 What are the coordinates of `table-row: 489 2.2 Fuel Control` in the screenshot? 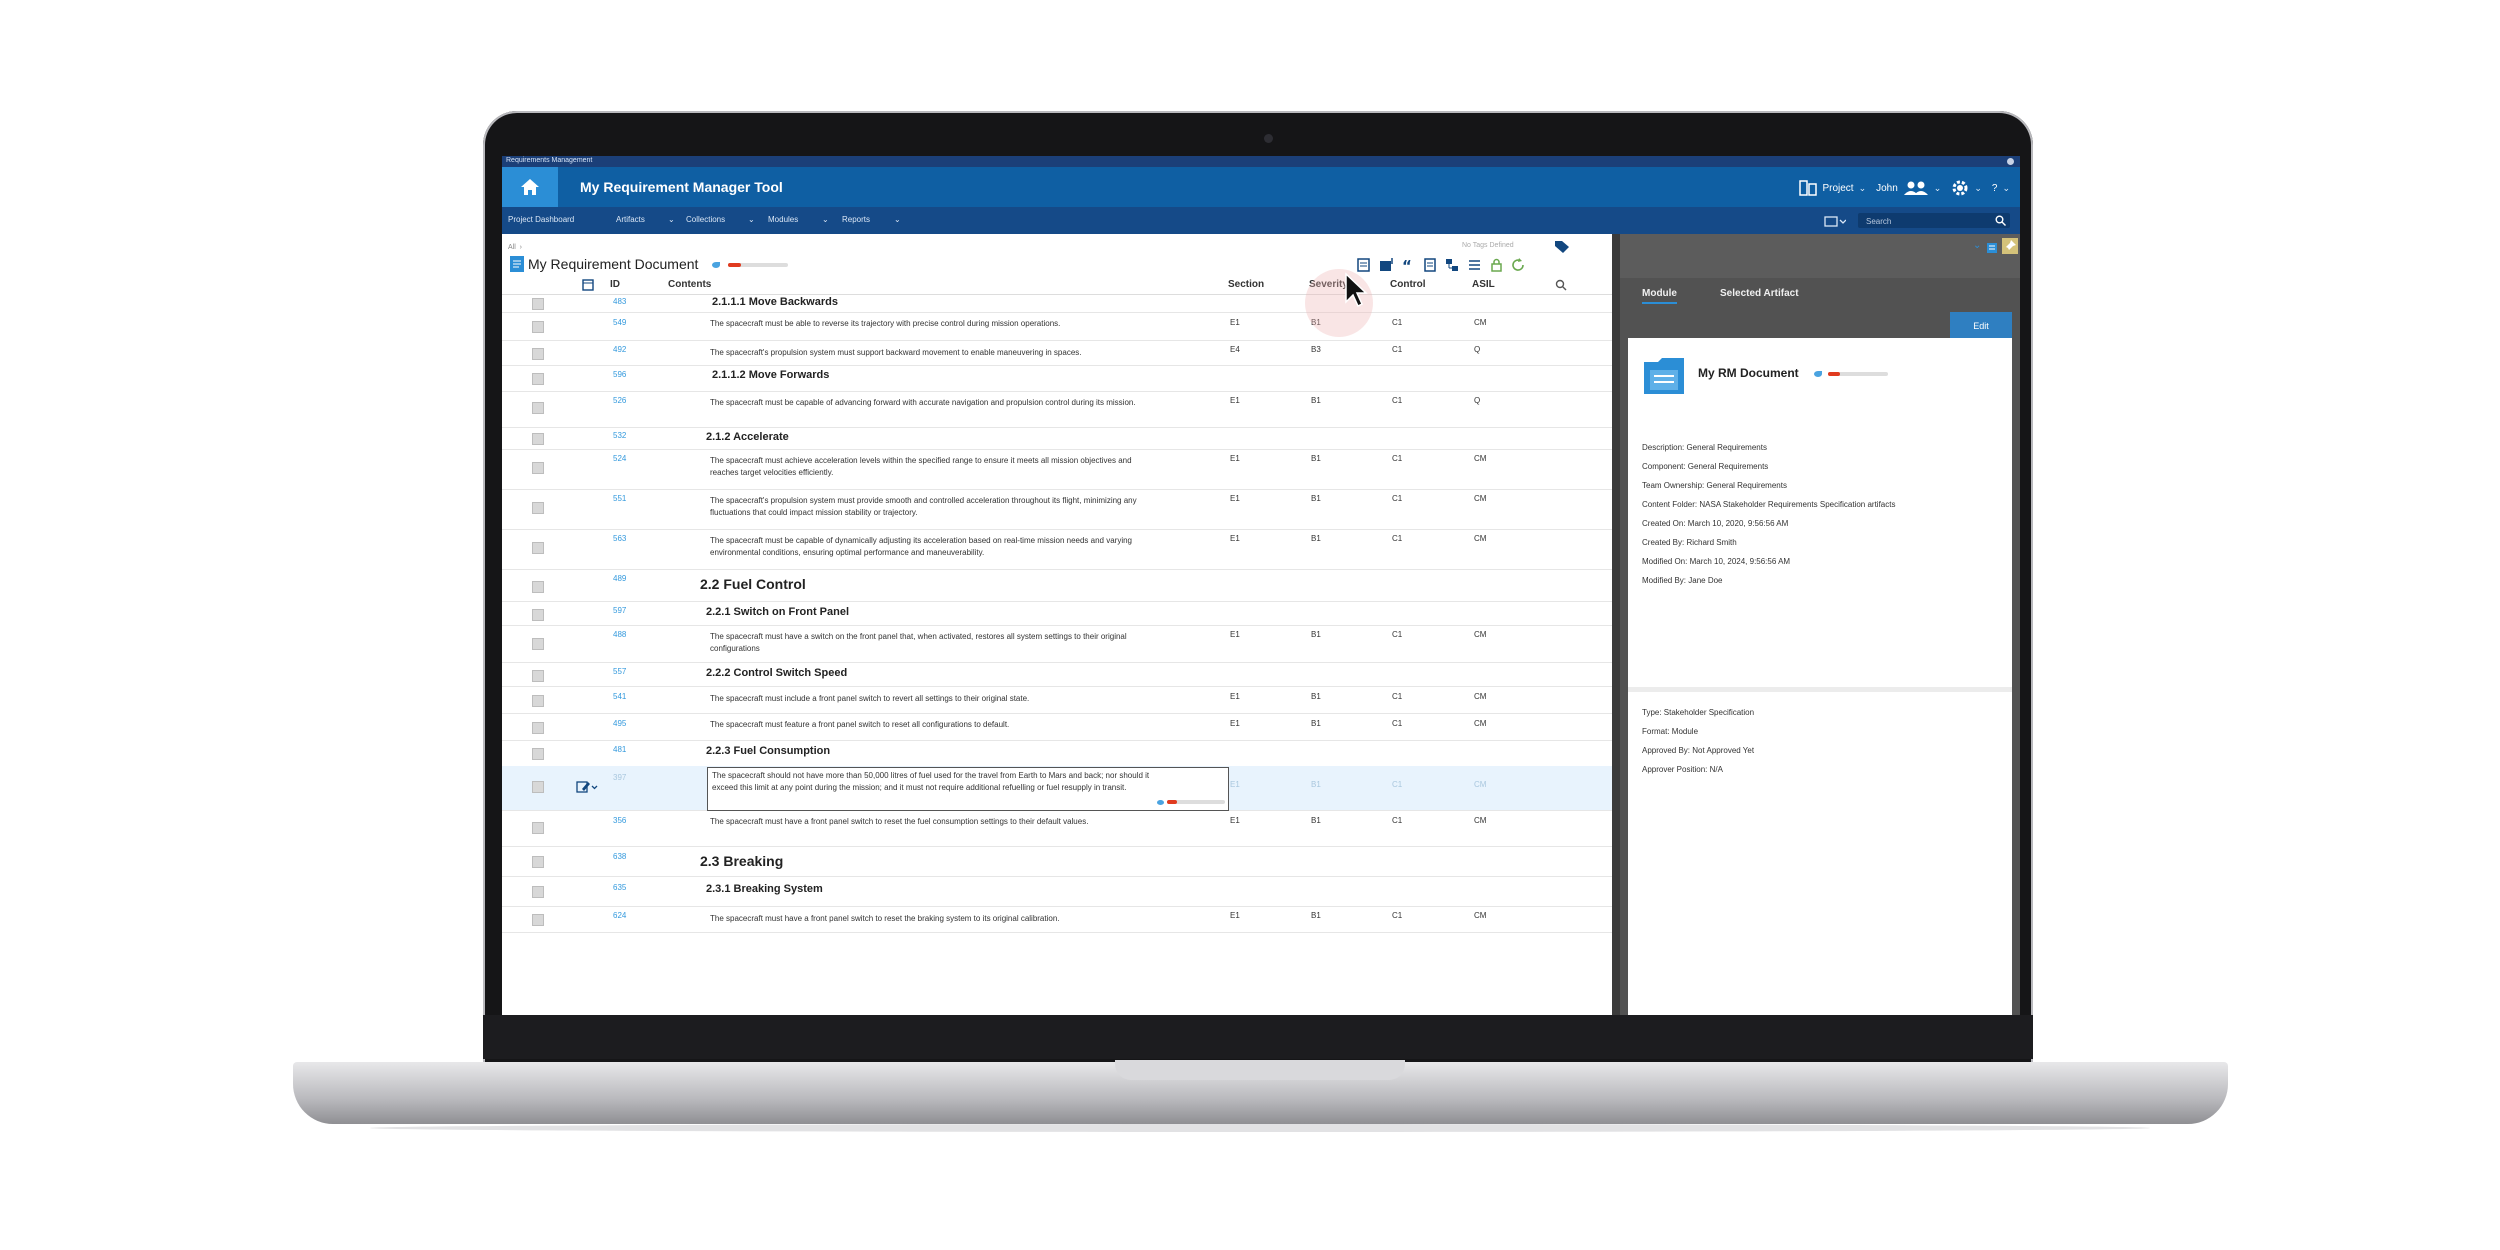 It's located at (1057, 585).